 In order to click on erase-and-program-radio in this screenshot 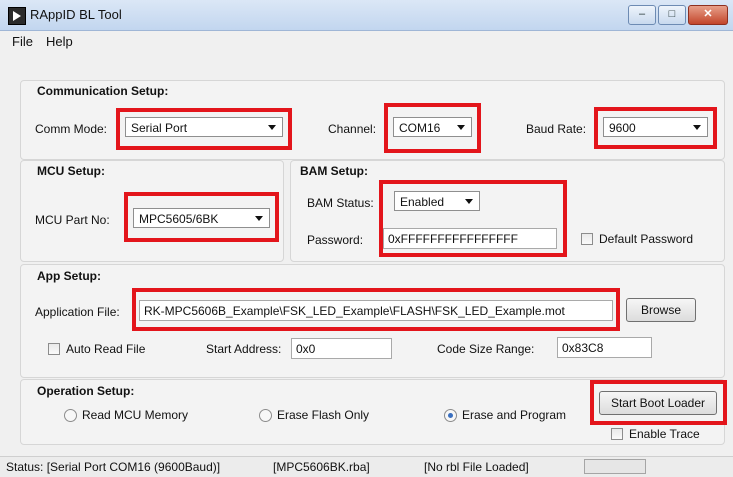, I will do `click(450, 415)`.